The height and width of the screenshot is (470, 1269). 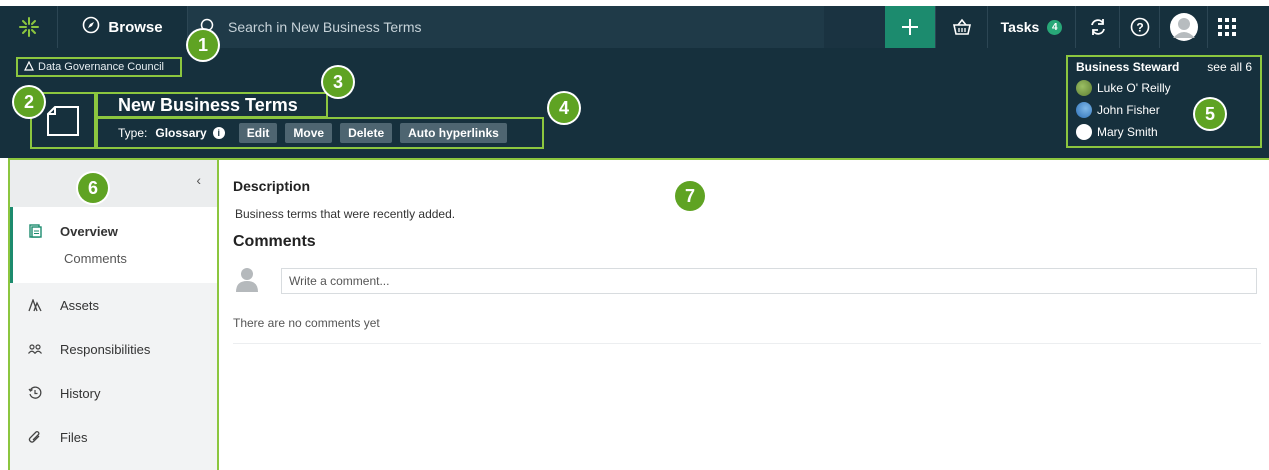 I want to click on community-icon, so click(x=29, y=67).